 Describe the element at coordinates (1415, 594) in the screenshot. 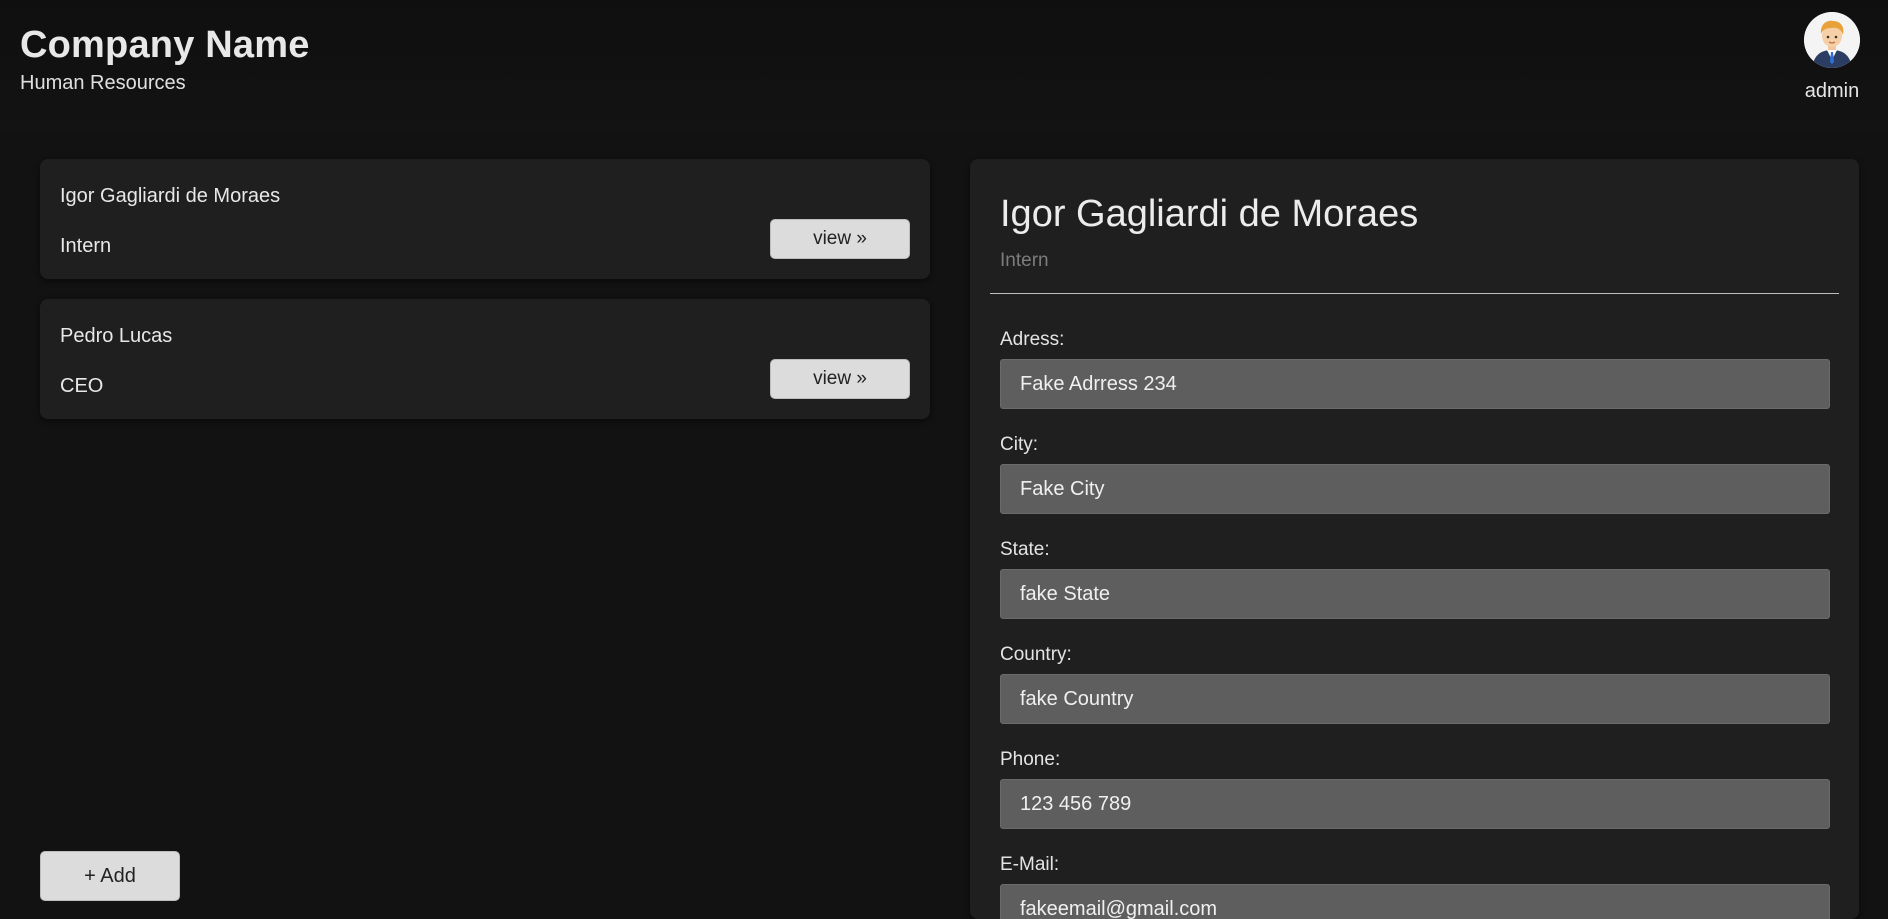

I see `state-input` at that location.